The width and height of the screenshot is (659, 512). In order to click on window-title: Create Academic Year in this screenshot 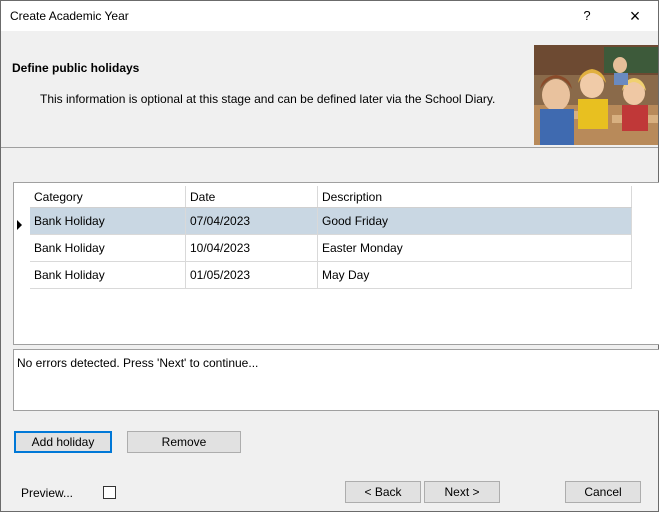, I will do `click(69, 16)`.